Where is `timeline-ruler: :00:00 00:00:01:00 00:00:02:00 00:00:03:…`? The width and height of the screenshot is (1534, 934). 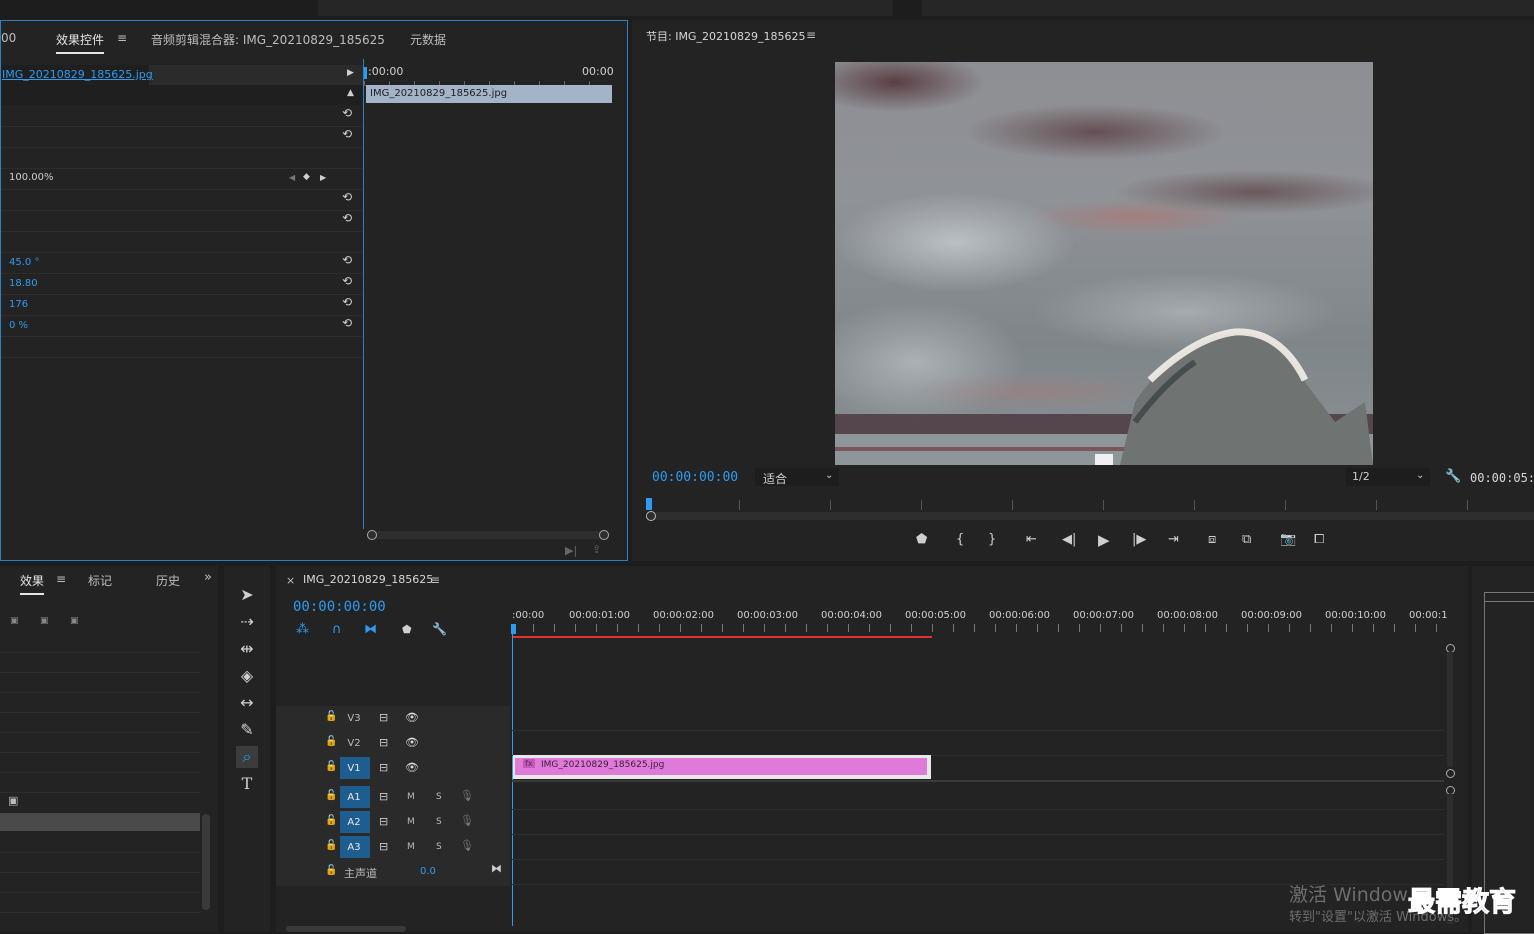
timeline-ruler: :00:00 00:00:01:00 00:00:02:00 00:00:03:… is located at coordinates (984, 622).